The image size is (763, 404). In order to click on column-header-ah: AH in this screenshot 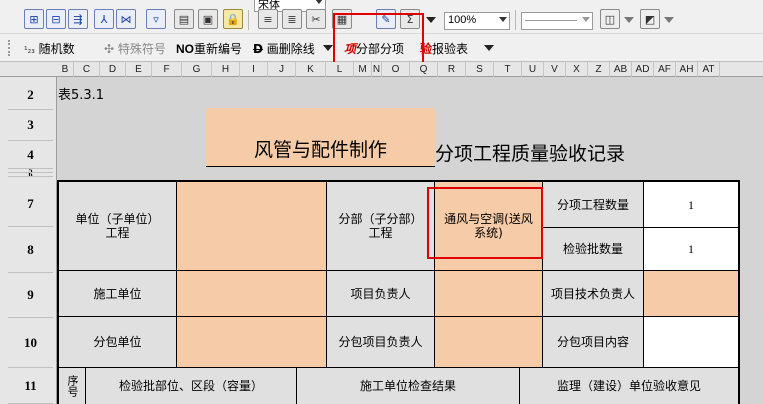, I will do `click(687, 69)`.